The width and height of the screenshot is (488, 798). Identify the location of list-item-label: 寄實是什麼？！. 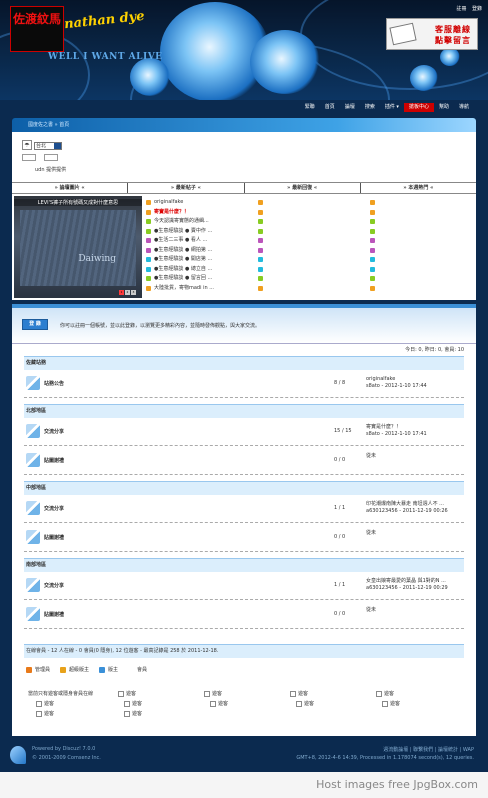
(172, 211).